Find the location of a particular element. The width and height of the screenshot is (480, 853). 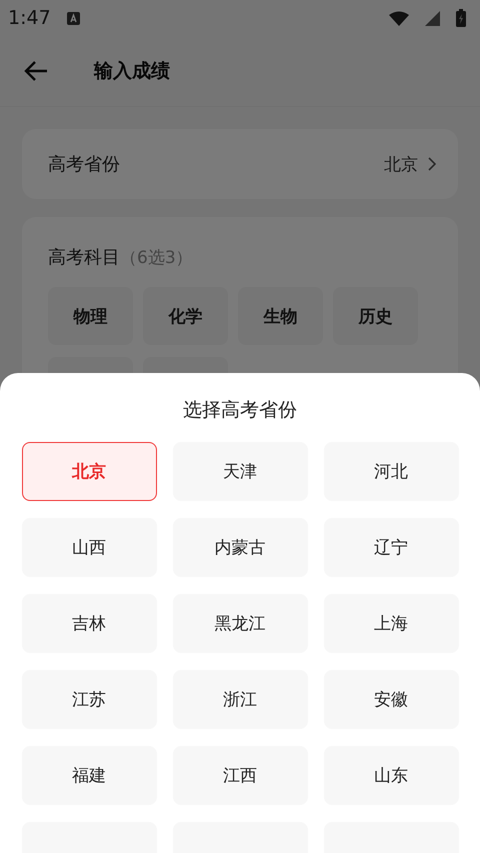

subject-chip: 物理 is located at coordinates (90, 316).